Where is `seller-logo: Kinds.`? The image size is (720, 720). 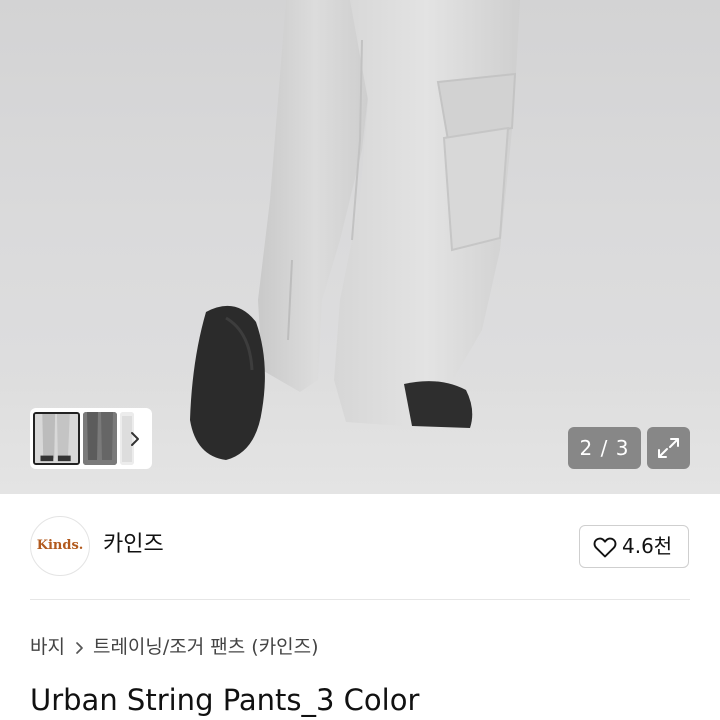 seller-logo: Kinds. is located at coordinates (60, 546).